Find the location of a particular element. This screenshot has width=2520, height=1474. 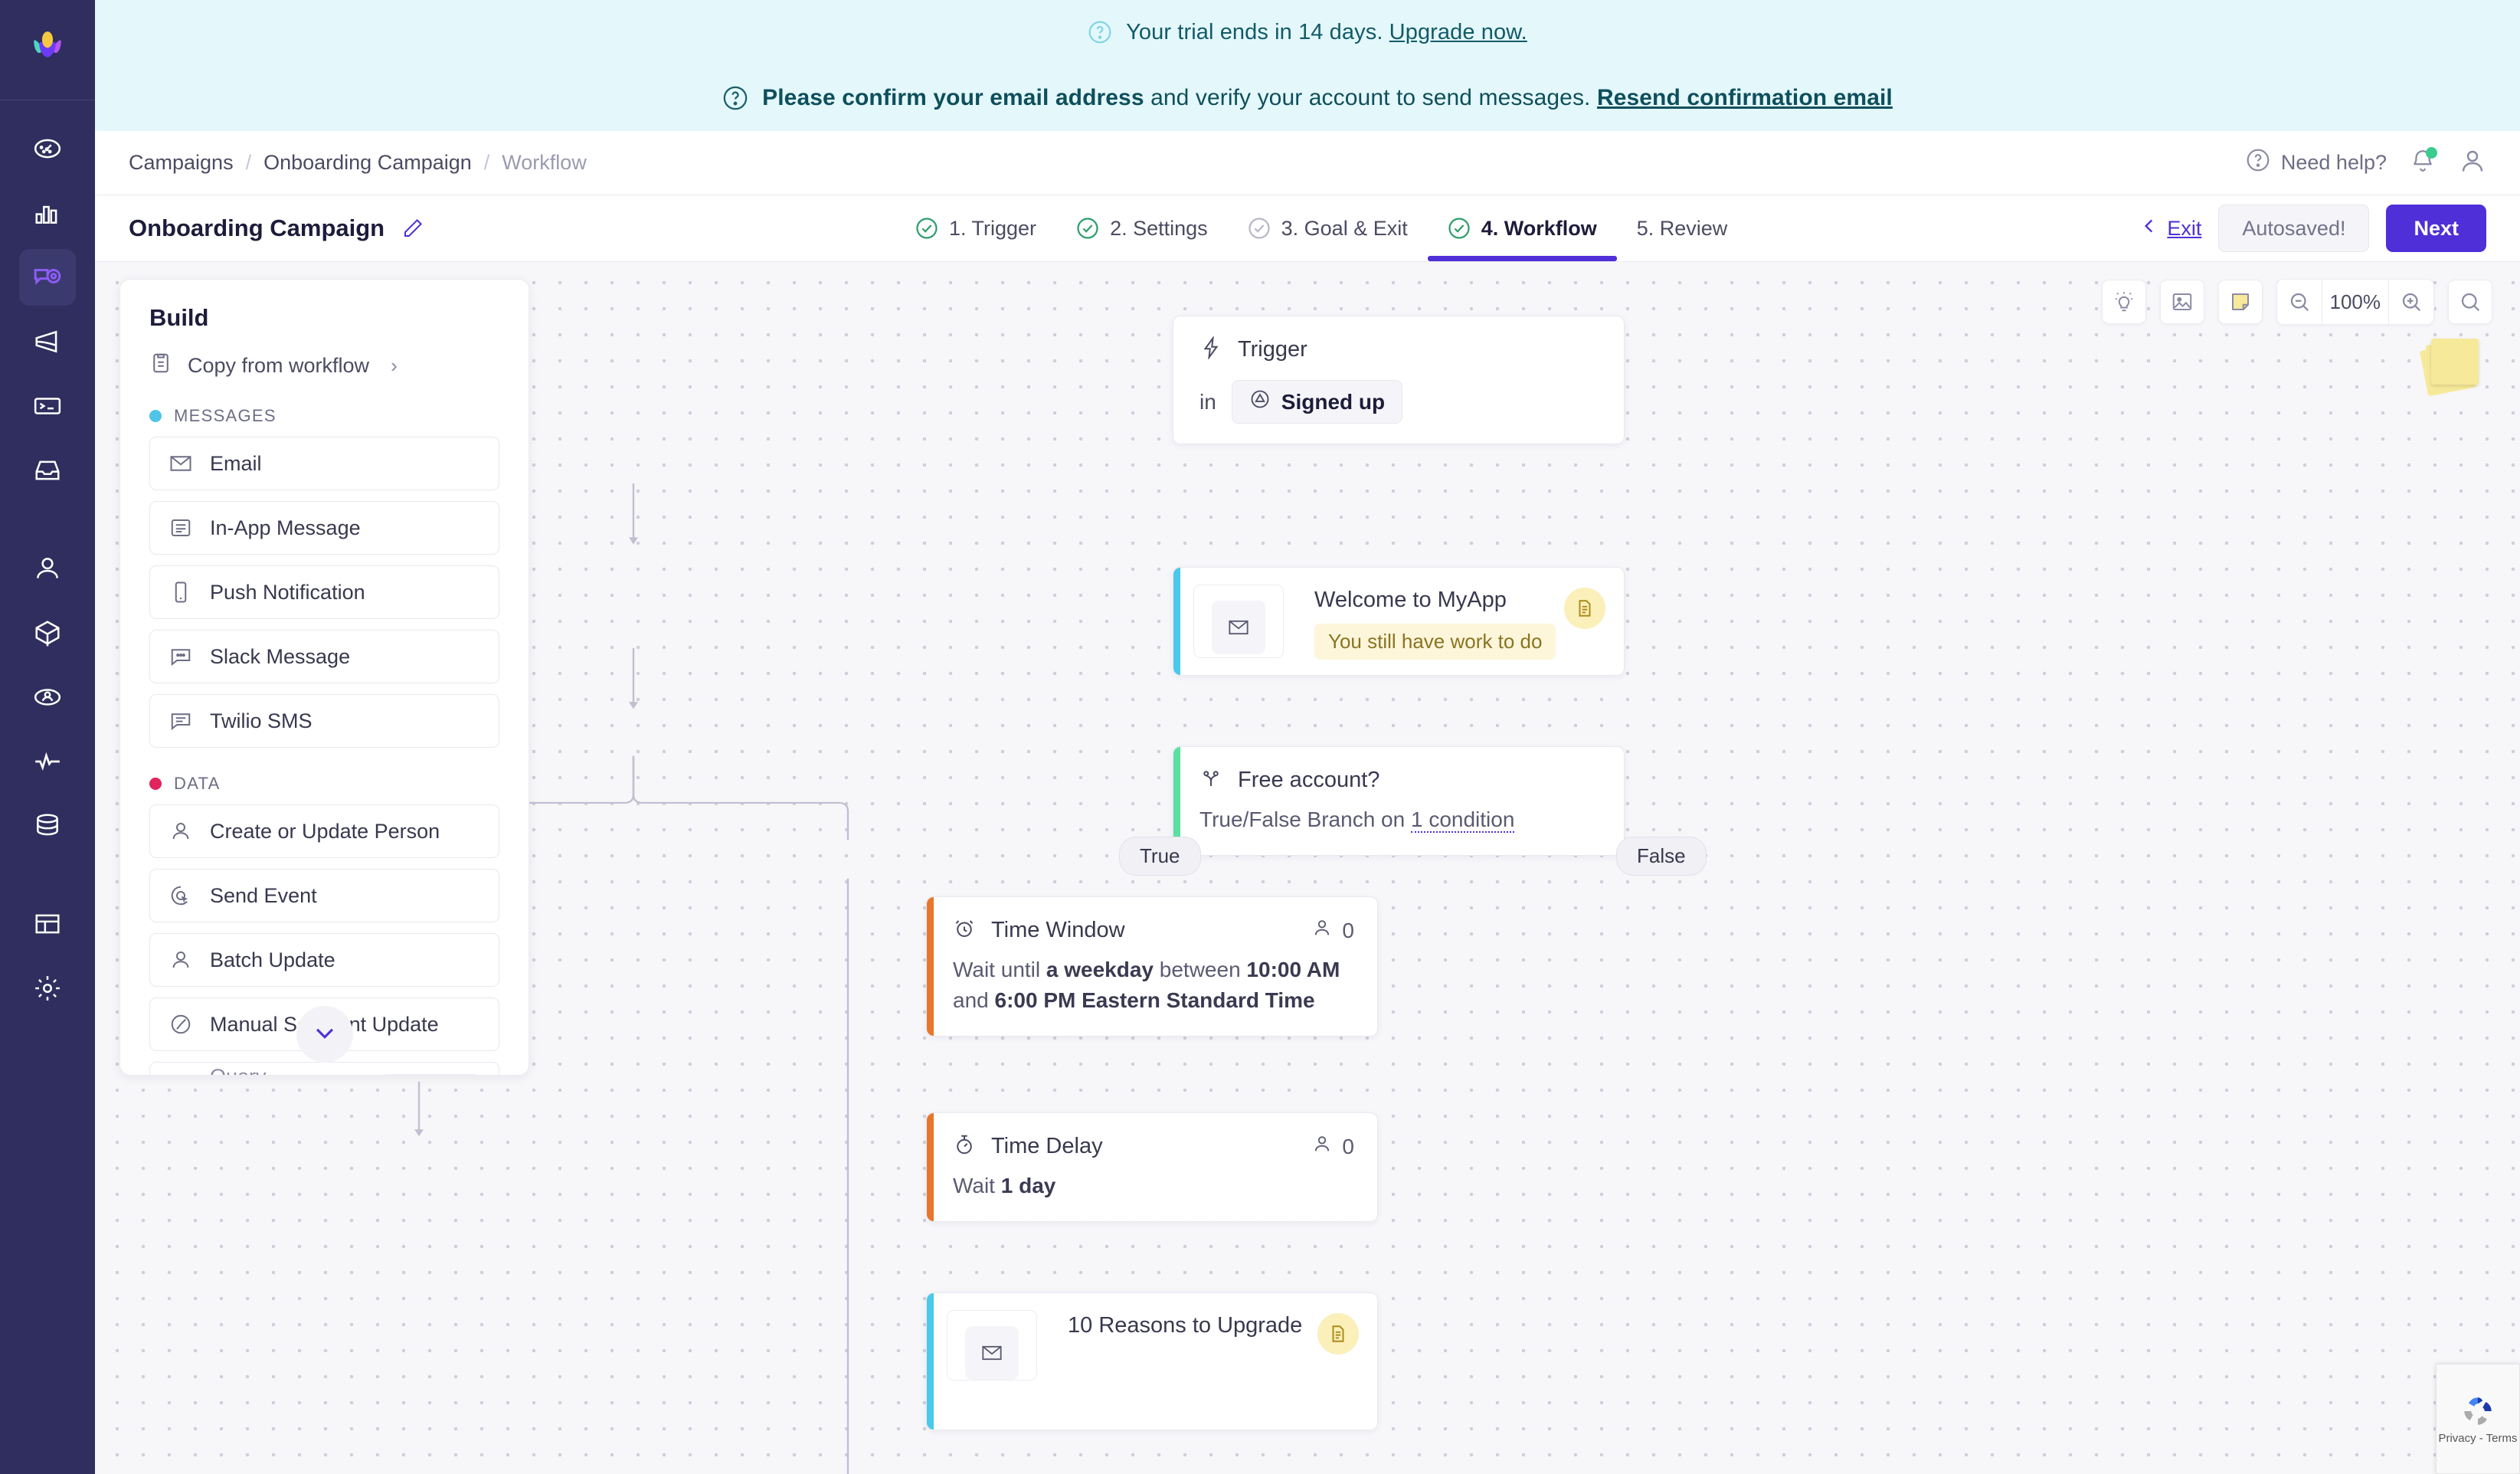

build-item-create-or-update-person: Create or Update Person is located at coordinates (324, 831).